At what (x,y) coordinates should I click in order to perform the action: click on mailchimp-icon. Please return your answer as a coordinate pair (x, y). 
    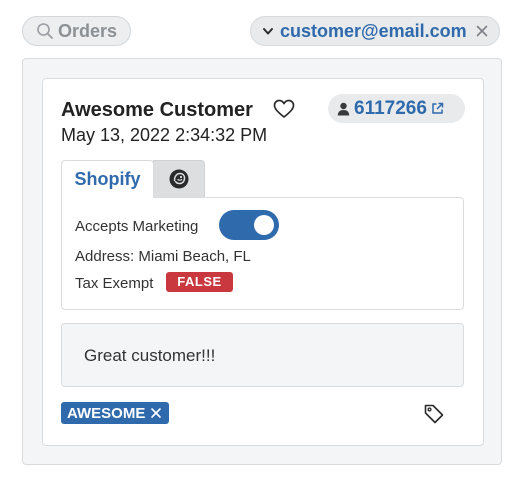
    Looking at the image, I should click on (179, 179).